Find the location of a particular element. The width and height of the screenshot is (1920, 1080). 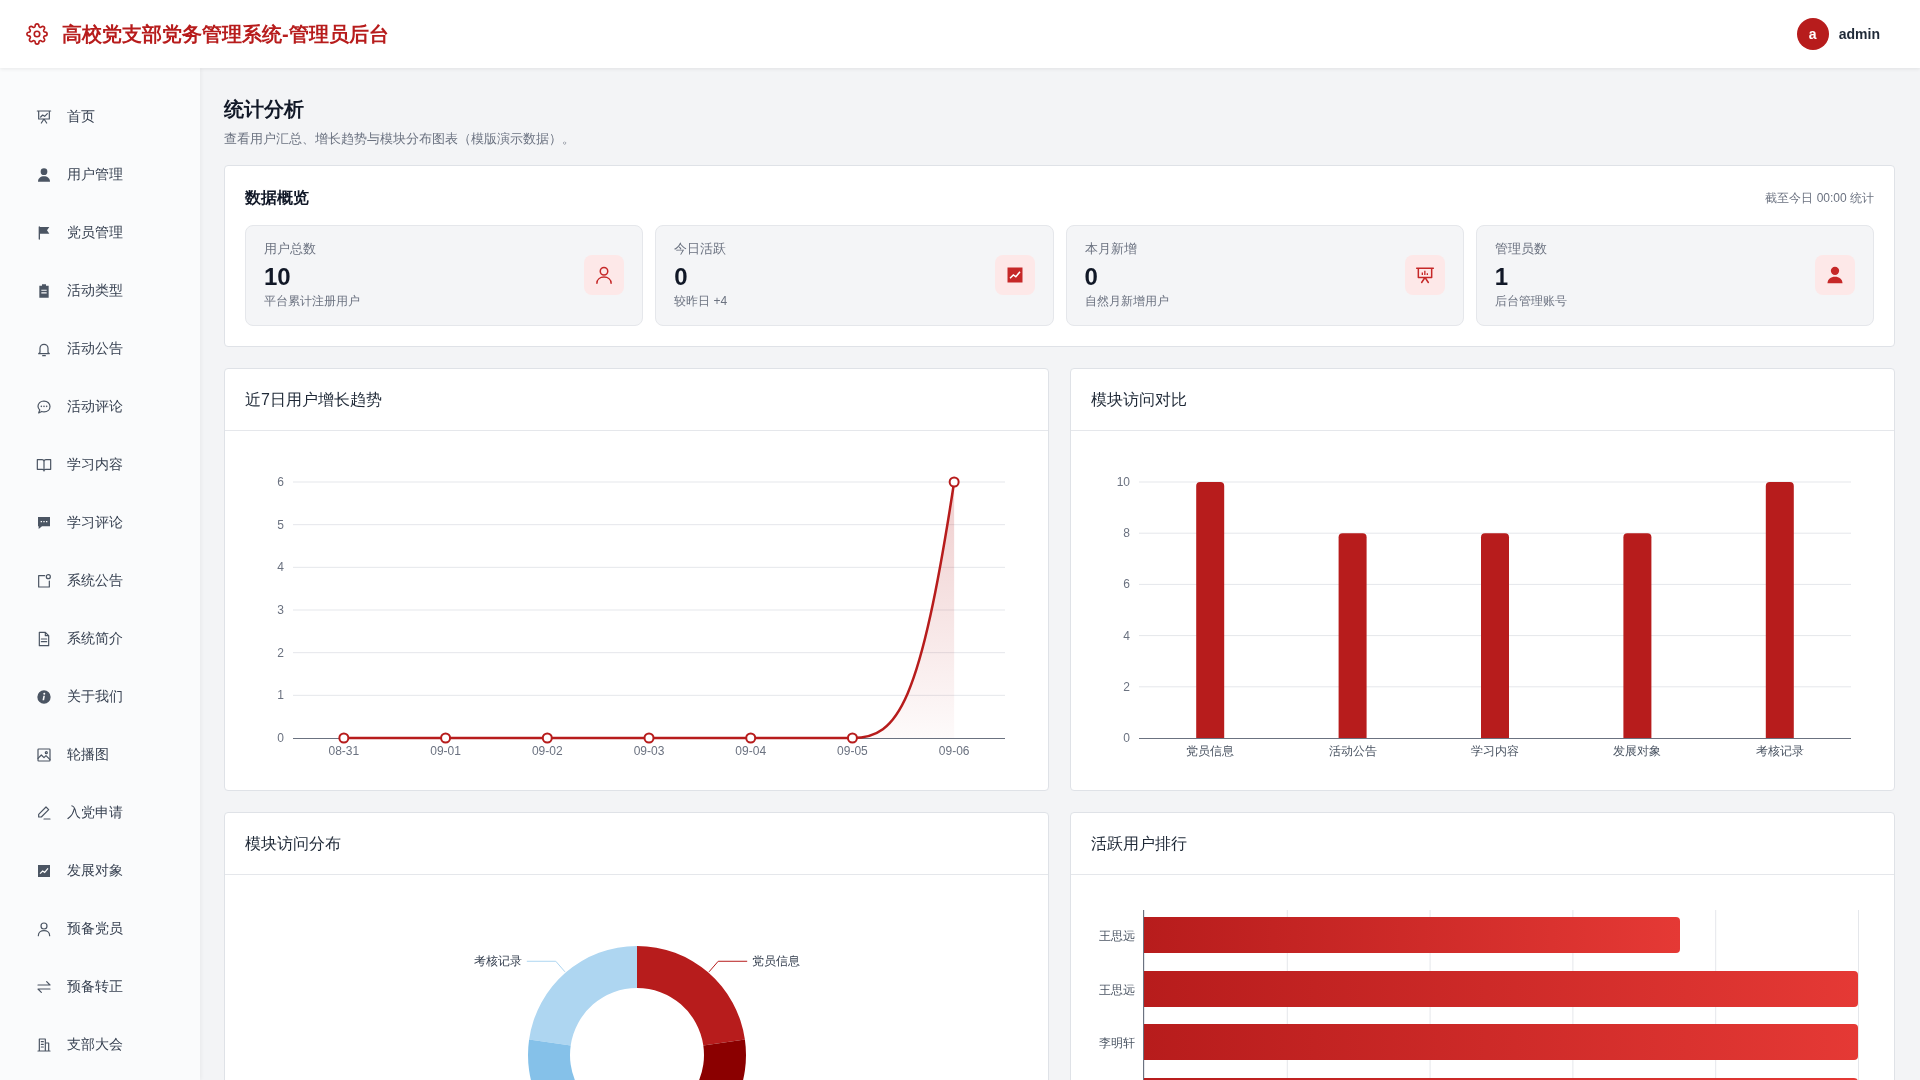

ranking-label: 李明轩 is located at coordinates (1117, 1044).